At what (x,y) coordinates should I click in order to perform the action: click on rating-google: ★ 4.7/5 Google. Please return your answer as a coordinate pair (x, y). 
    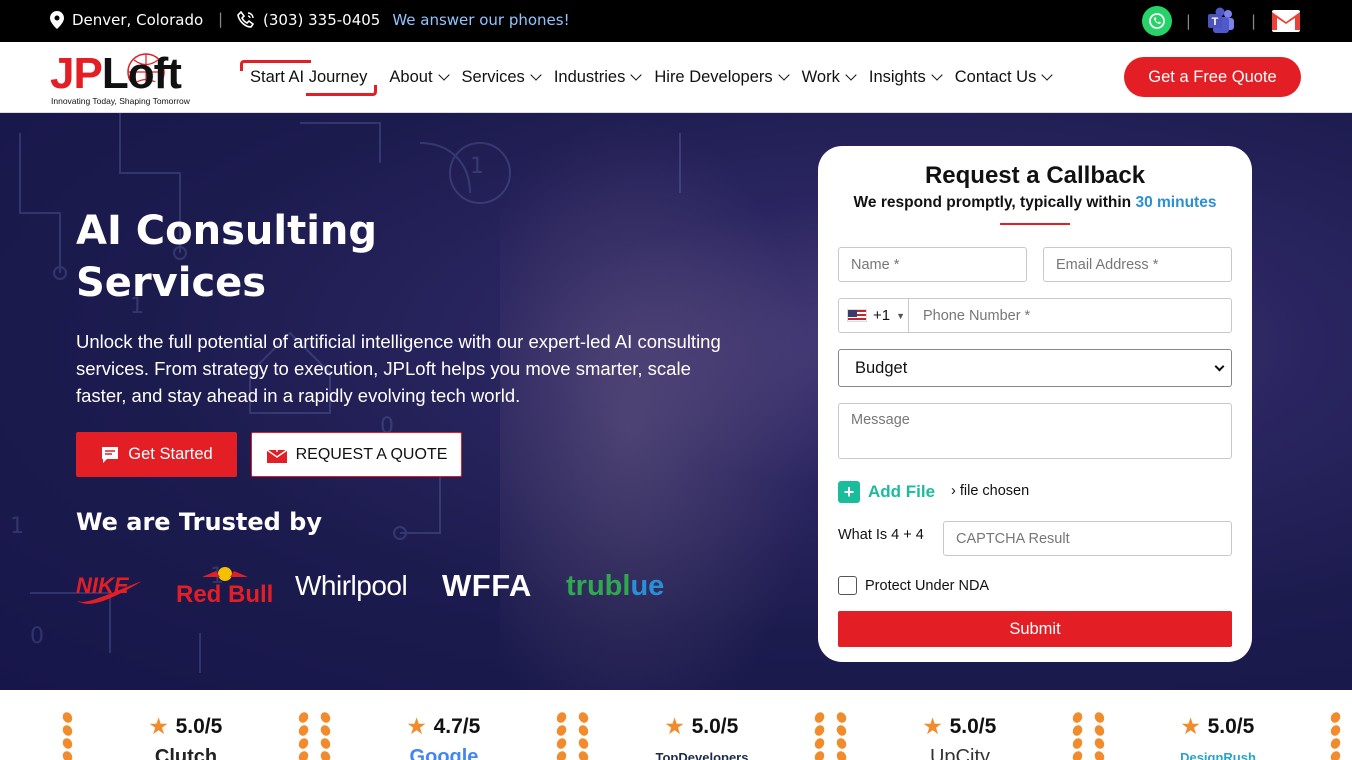
    Looking at the image, I should click on (444, 725).